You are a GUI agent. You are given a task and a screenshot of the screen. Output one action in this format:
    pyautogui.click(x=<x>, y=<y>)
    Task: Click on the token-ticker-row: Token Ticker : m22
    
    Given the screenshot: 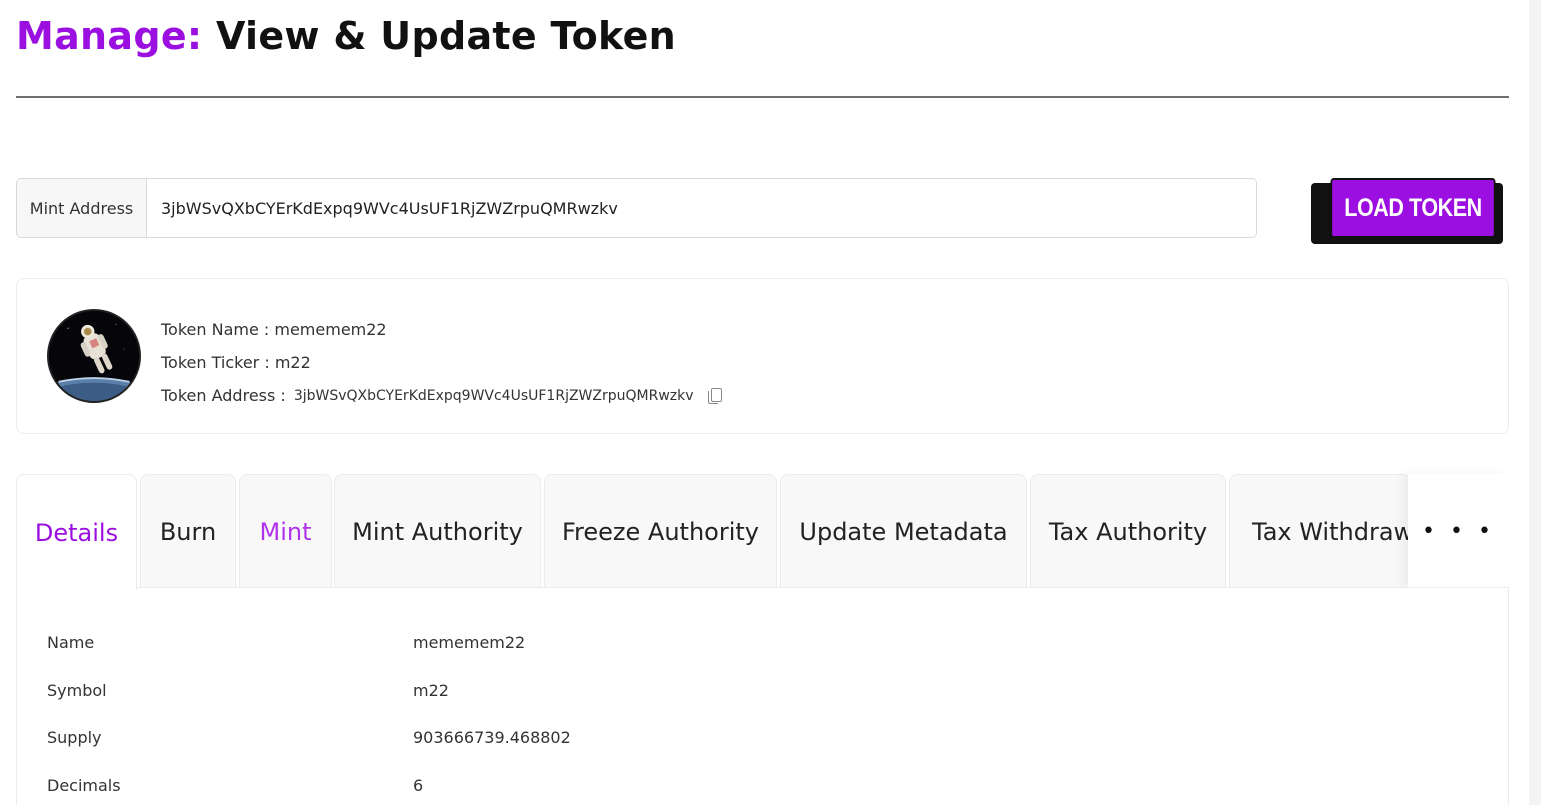 What is the action you would take?
    pyautogui.click(x=236, y=362)
    